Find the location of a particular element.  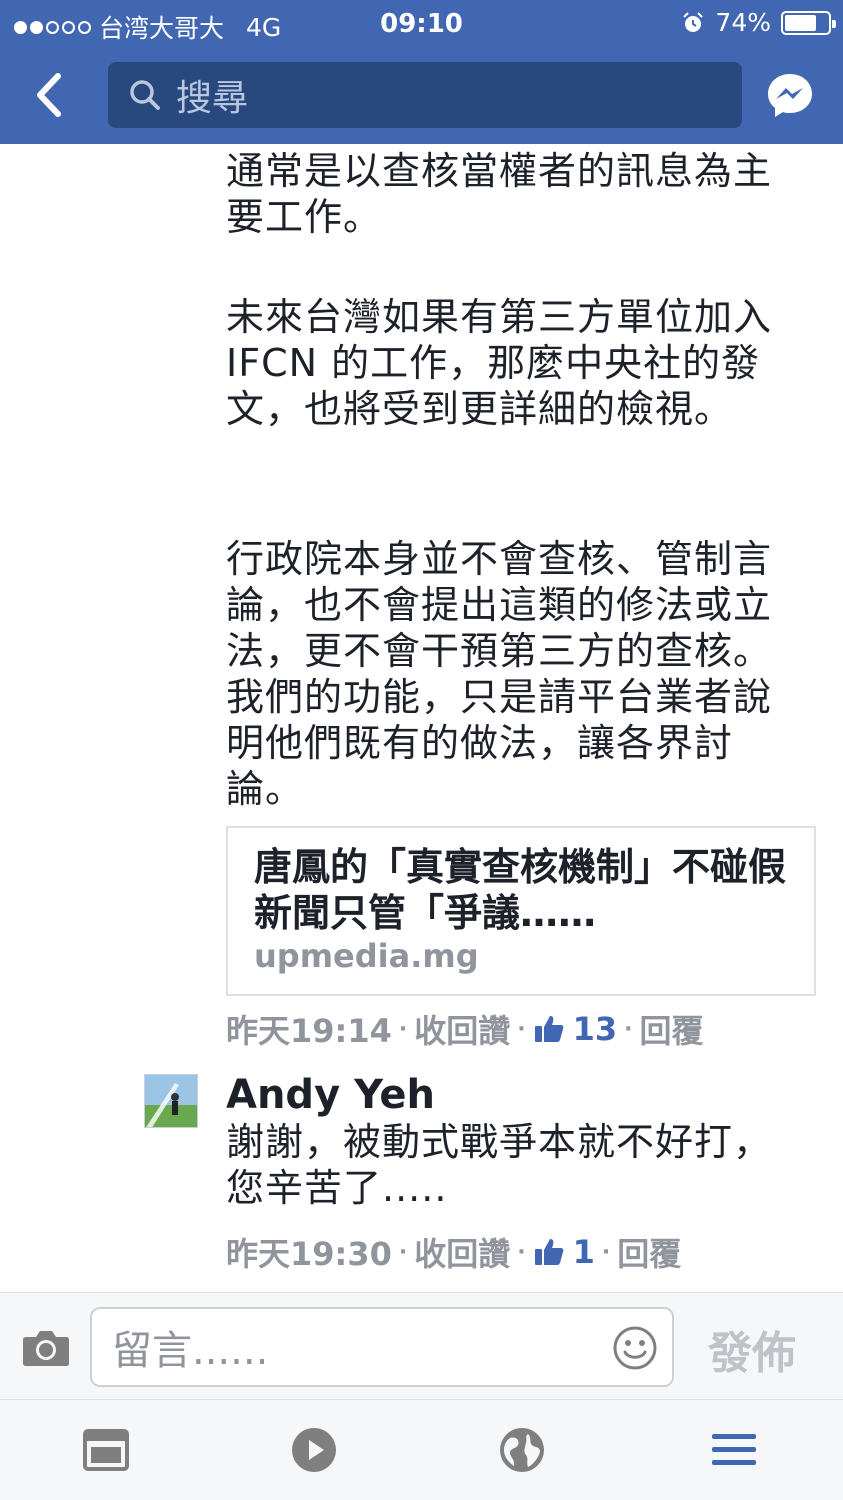

comment-meta: 昨天19:14 · 收回讚 · 13 · 回覆 is located at coordinates (465, 1029).